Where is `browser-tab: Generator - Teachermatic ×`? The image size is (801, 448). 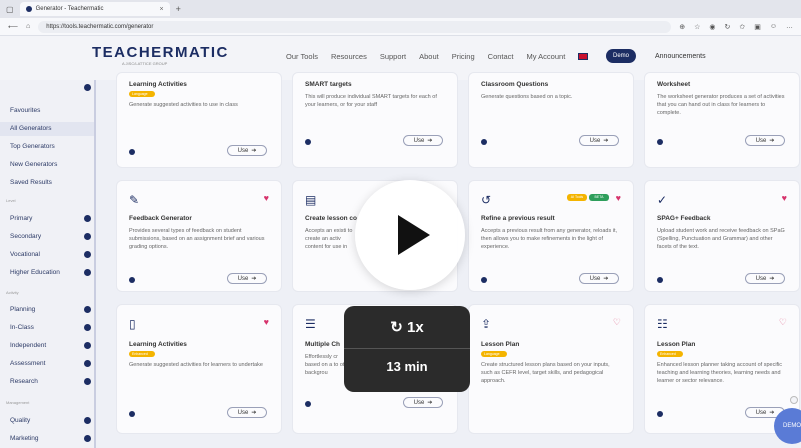 browser-tab: Generator - Teachermatic × is located at coordinates (94, 9).